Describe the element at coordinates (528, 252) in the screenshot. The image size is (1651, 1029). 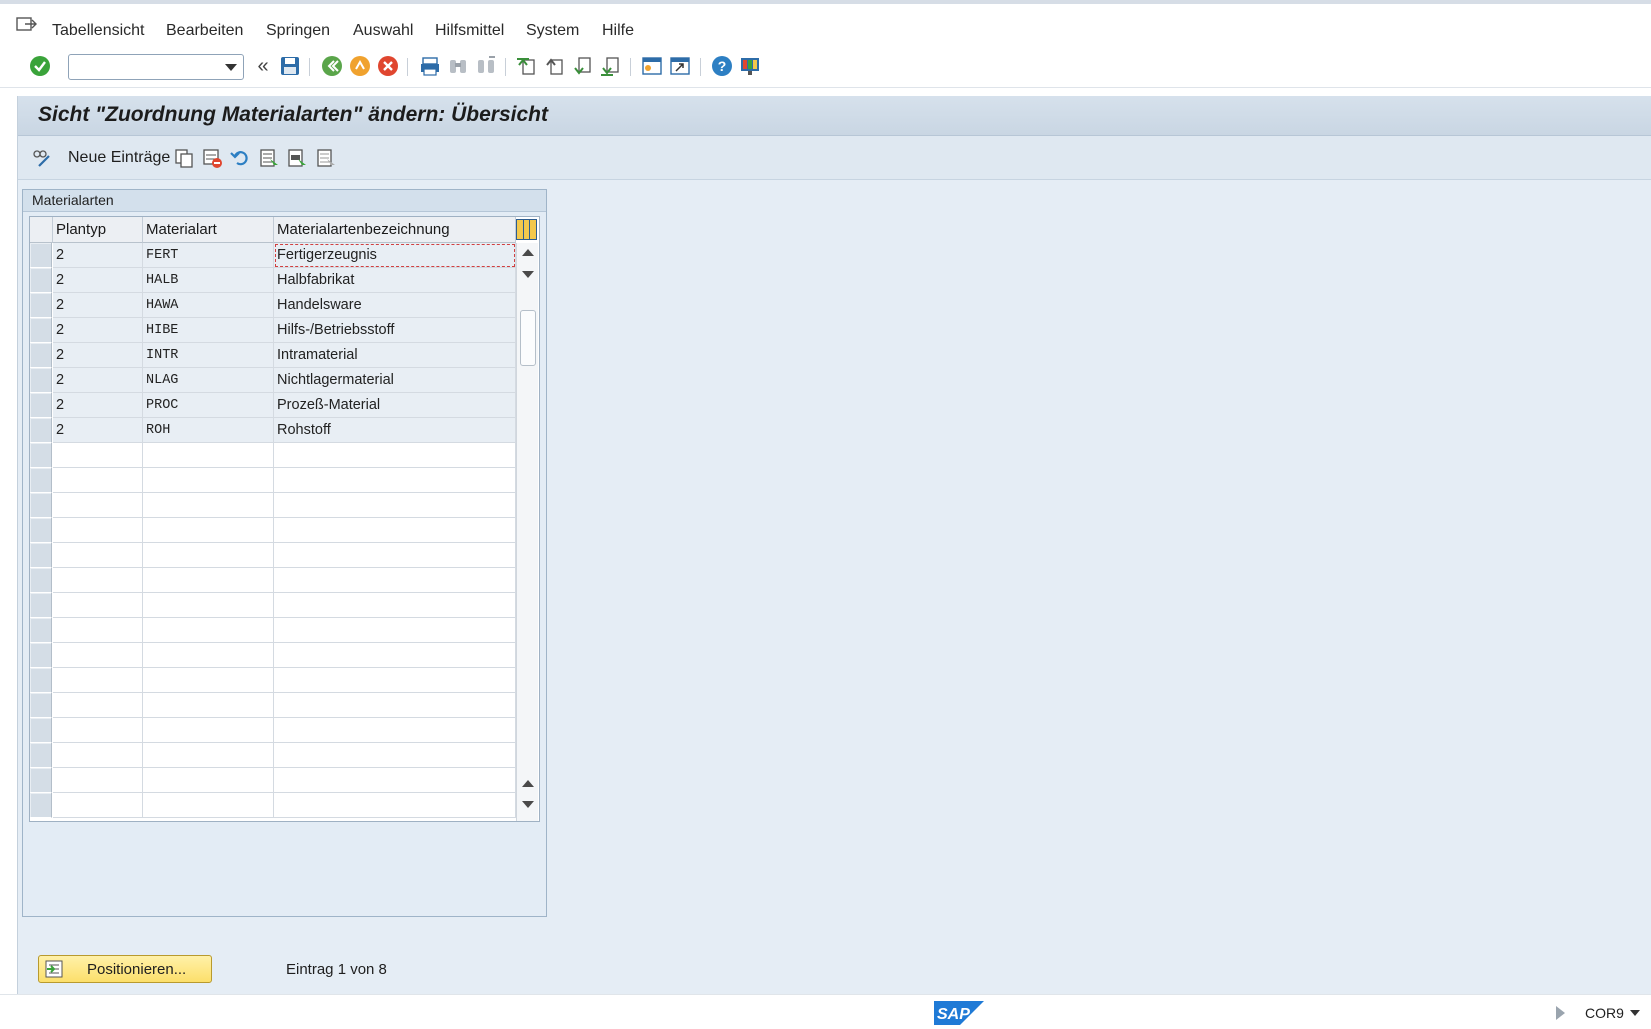
I see `scroll-up-icon` at that location.